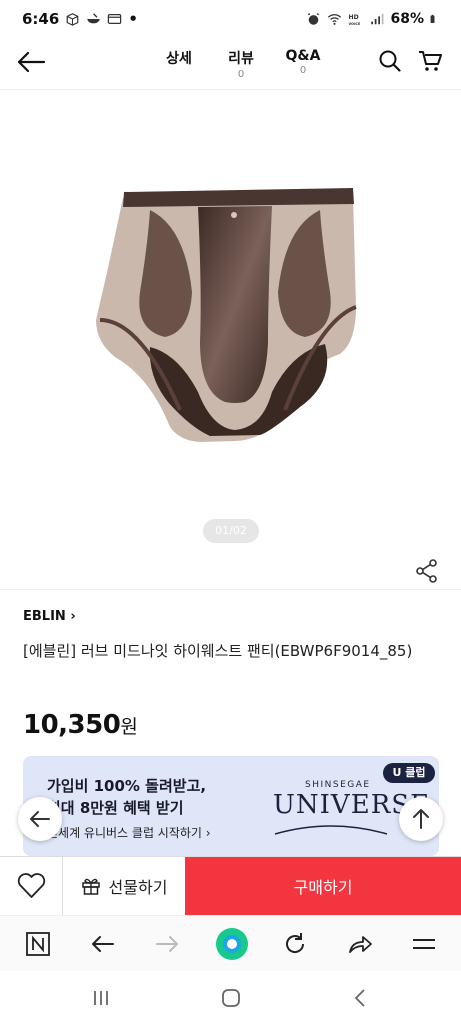 The height and width of the screenshot is (1024, 461). Describe the element at coordinates (432, 18) in the screenshot. I see `battery-icon` at that location.